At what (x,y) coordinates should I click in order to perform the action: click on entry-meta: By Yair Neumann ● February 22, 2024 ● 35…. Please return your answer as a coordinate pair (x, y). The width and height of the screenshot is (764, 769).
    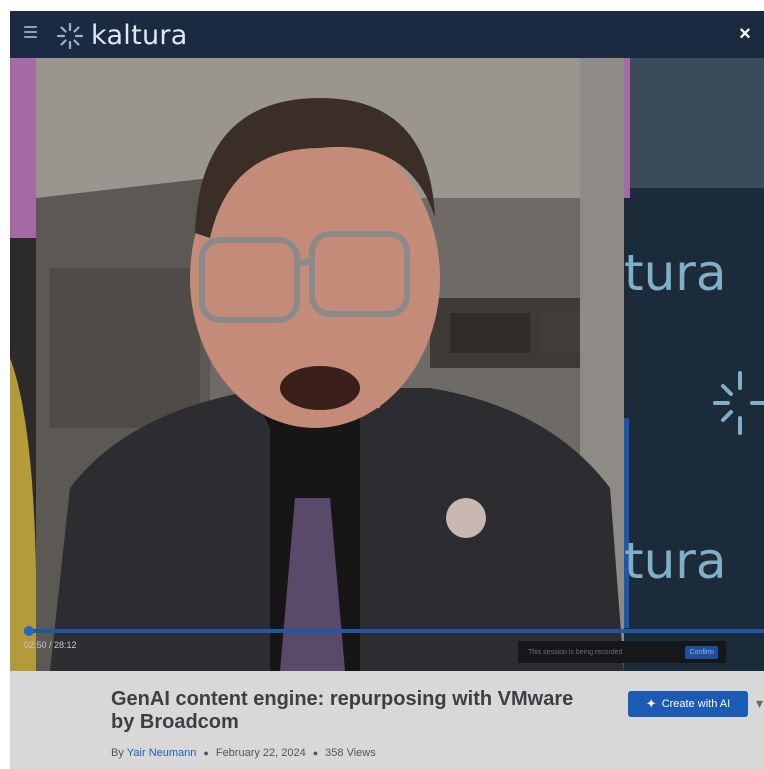
    Looking at the image, I should click on (243, 753).